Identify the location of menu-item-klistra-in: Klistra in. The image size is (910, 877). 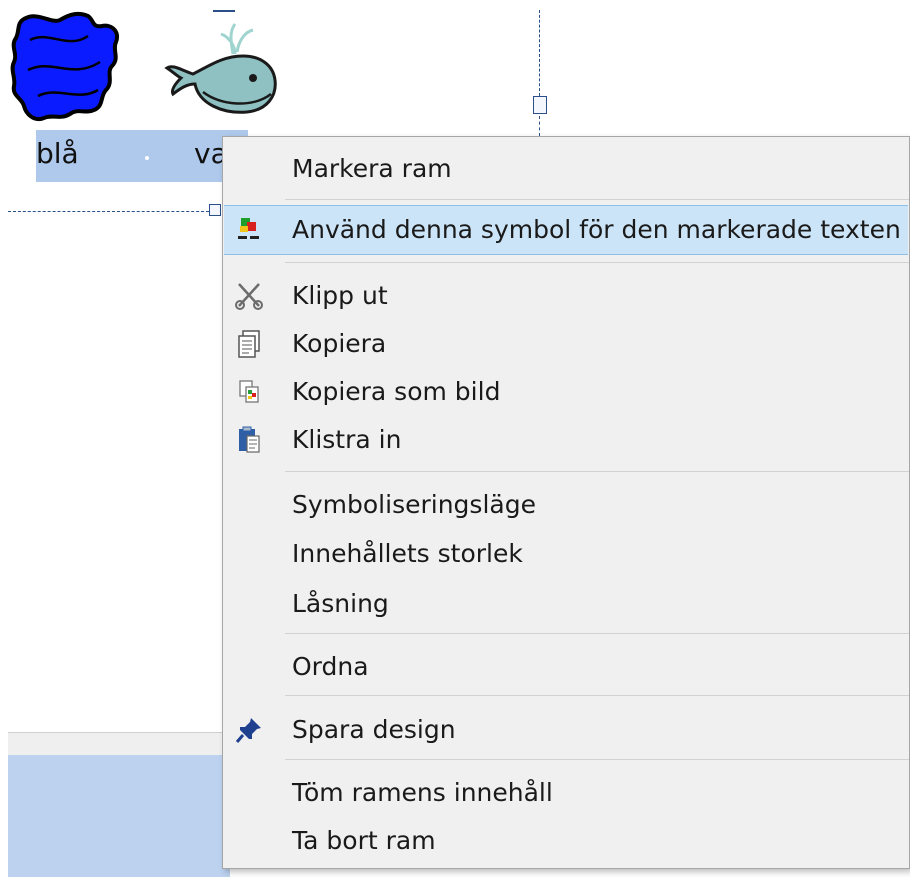
(566, 440).